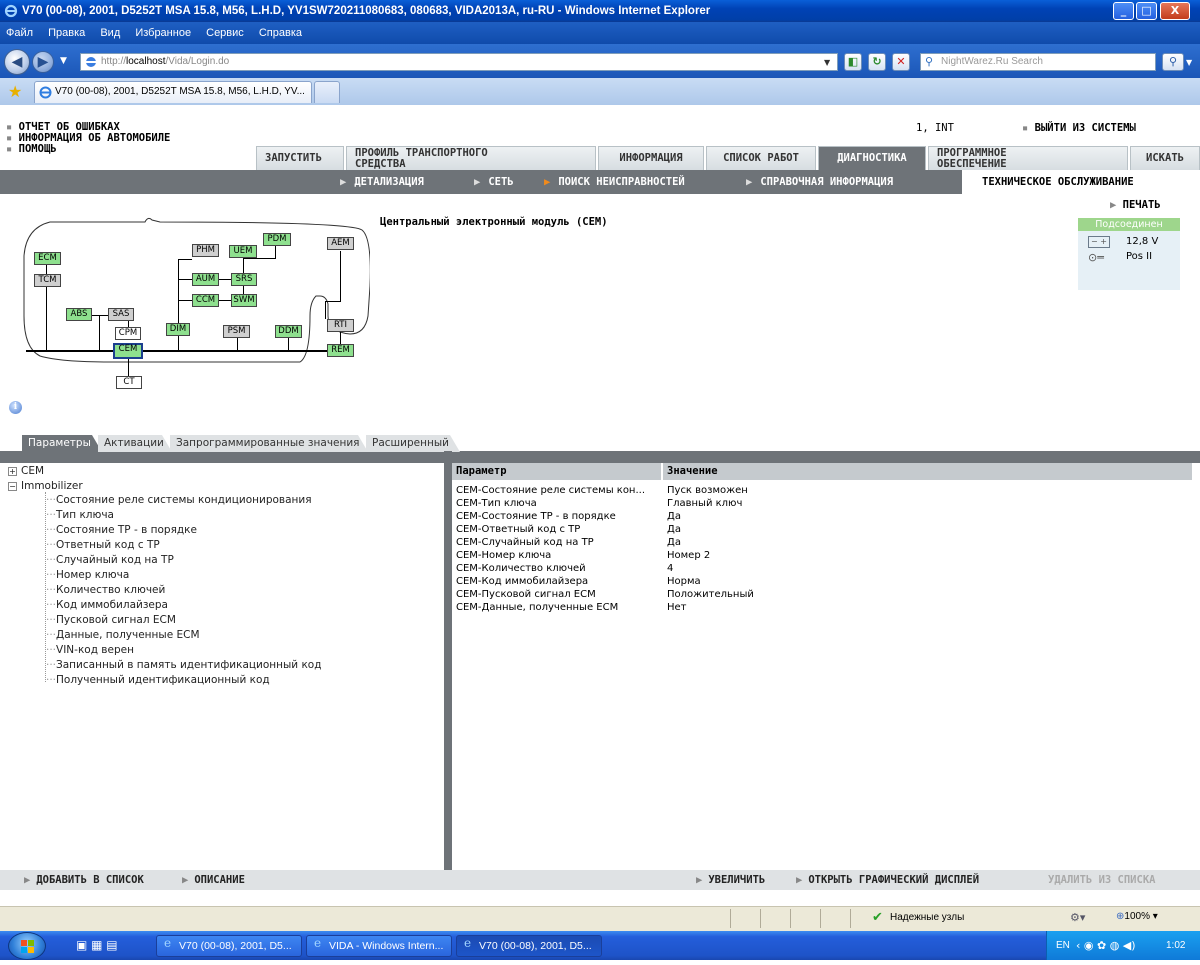  What do you see at coordinates (558, 594) in the screenshot?
I see `table-cell-param: CEM-Пусковой сигнал ECM` at bounding box center [558, 594].